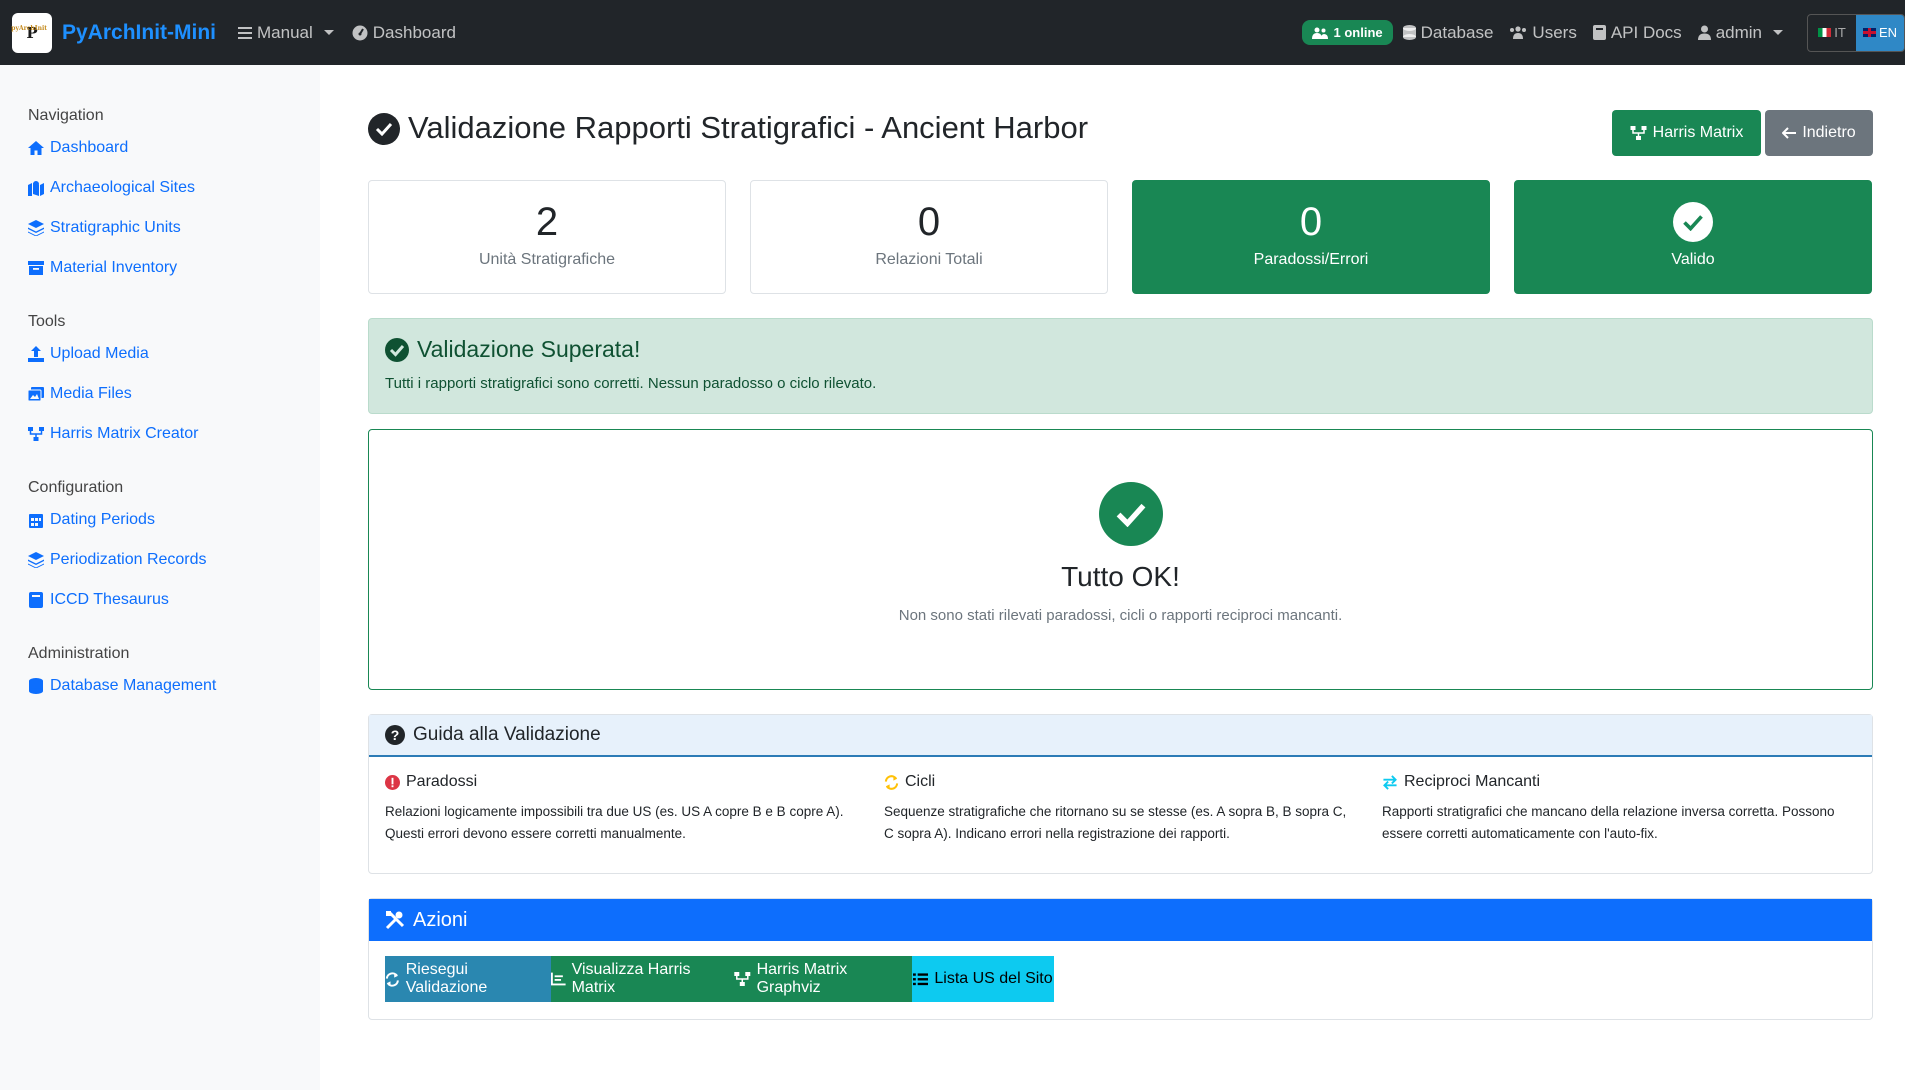 The image size is (1905, 1090). Describe the element at coordinates (1778, 32) in the screenshot. I see `chevron-down-icon` at that location.